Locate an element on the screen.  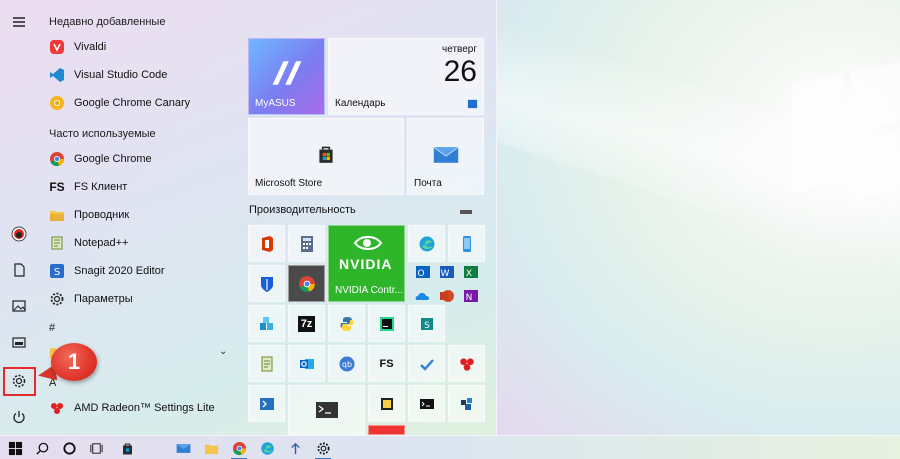
chevron-down-icon: ⌄ is located at coordinates (223, 351).